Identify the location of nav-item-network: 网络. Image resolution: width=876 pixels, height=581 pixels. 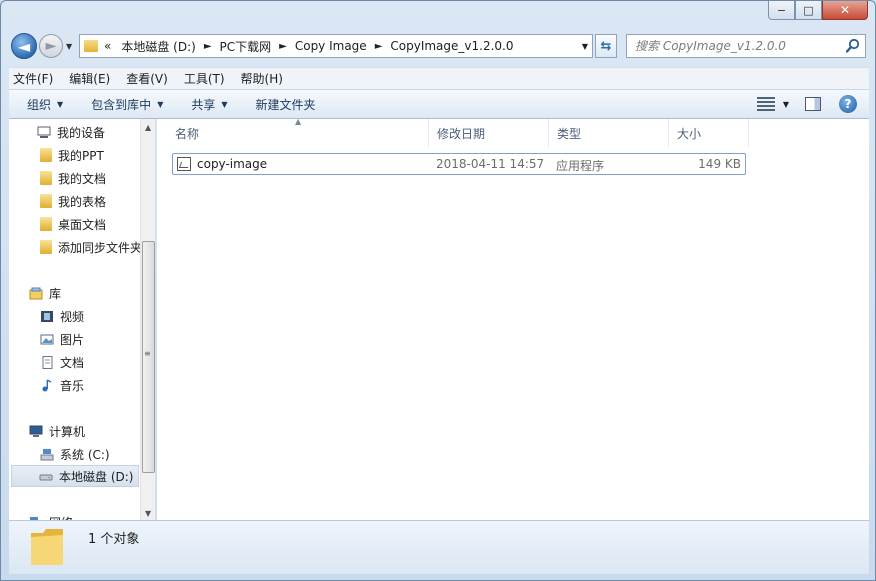
(75, 515).